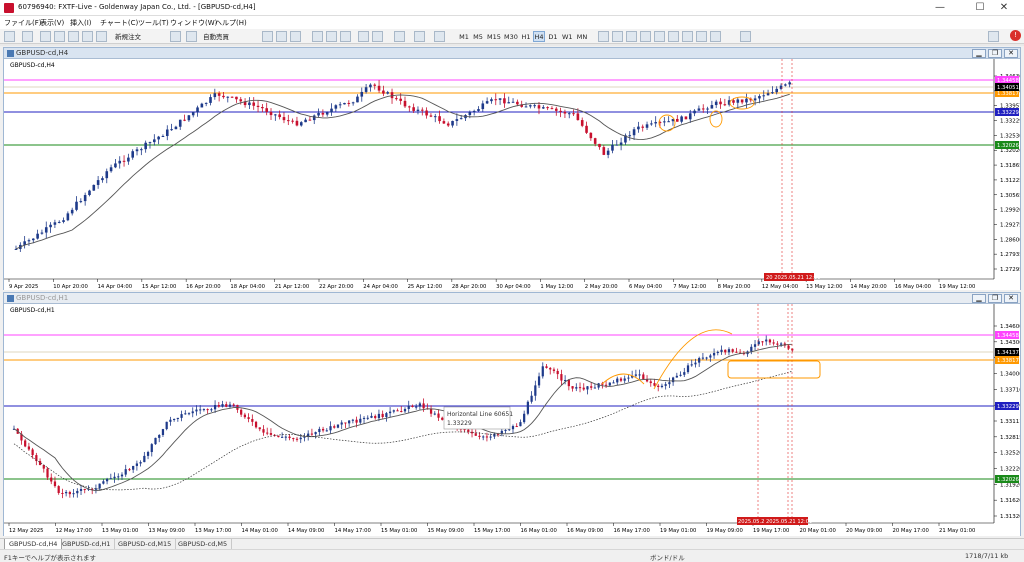 Image resolution: width=1024 pixels, height=562 pixels. Describe the element at coordinates (73, 36) in the screenshot. I see `navigator-icon` at that location.